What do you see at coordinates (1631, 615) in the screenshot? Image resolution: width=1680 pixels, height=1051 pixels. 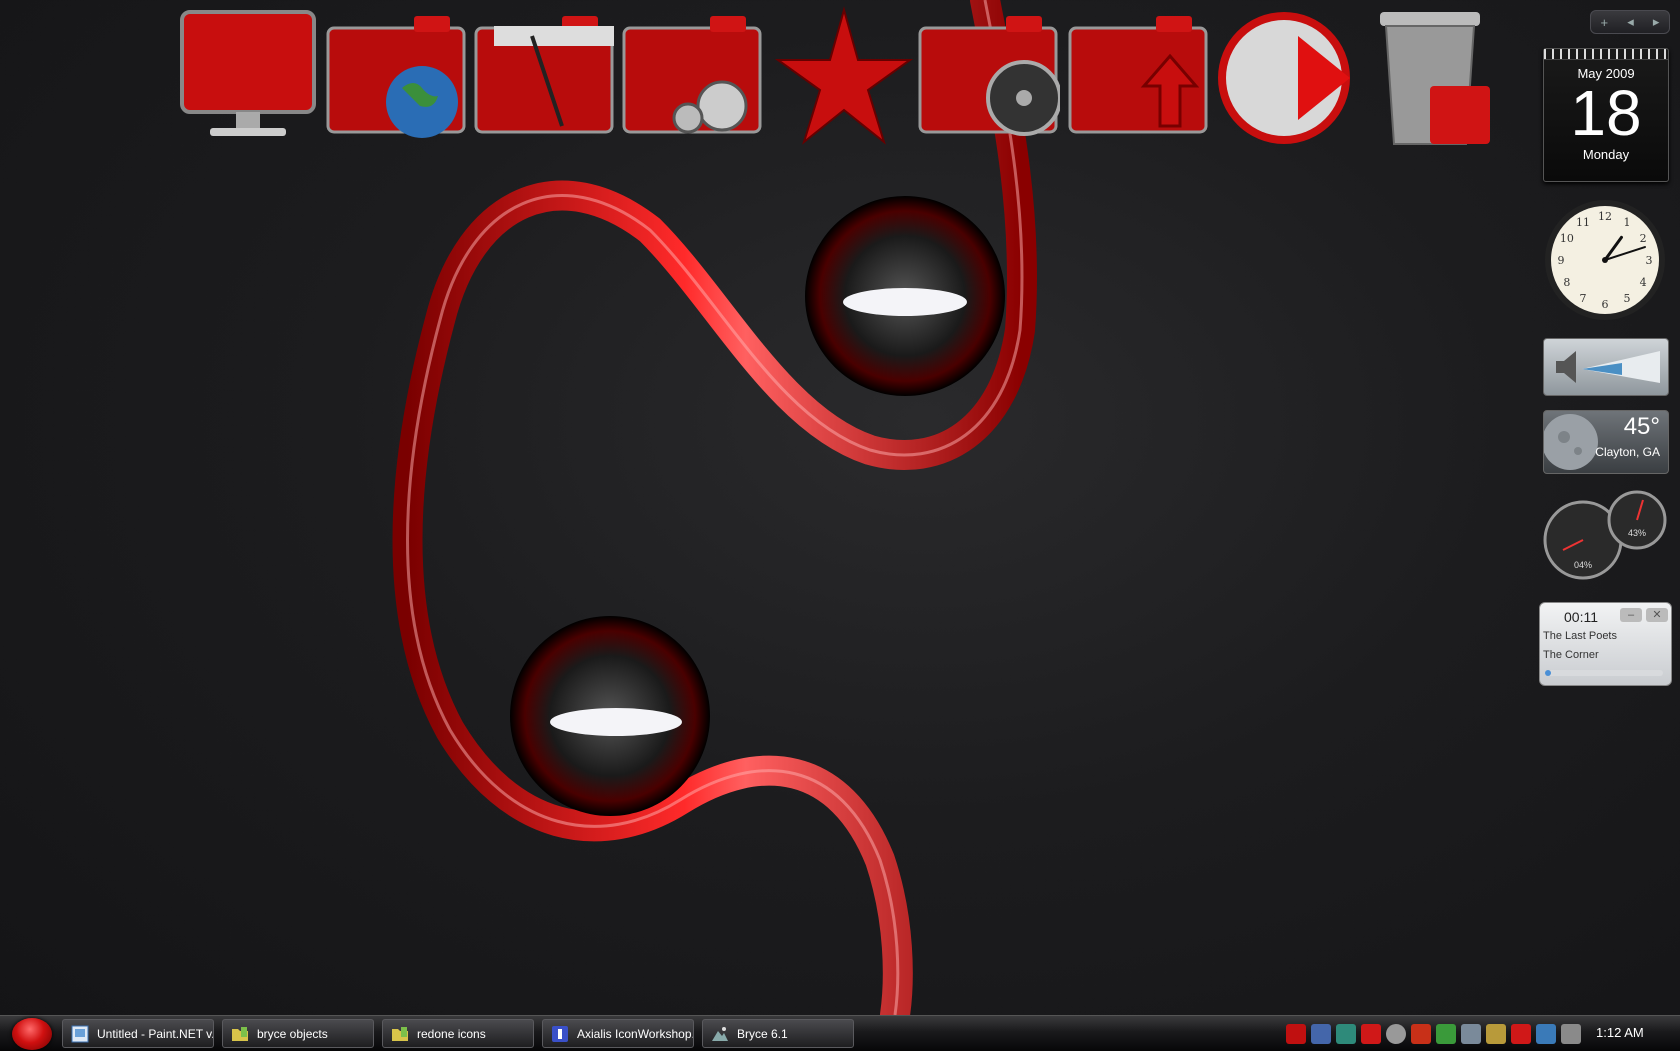 I see `media-minimize-button: –` at bounding box center [1631, 615].